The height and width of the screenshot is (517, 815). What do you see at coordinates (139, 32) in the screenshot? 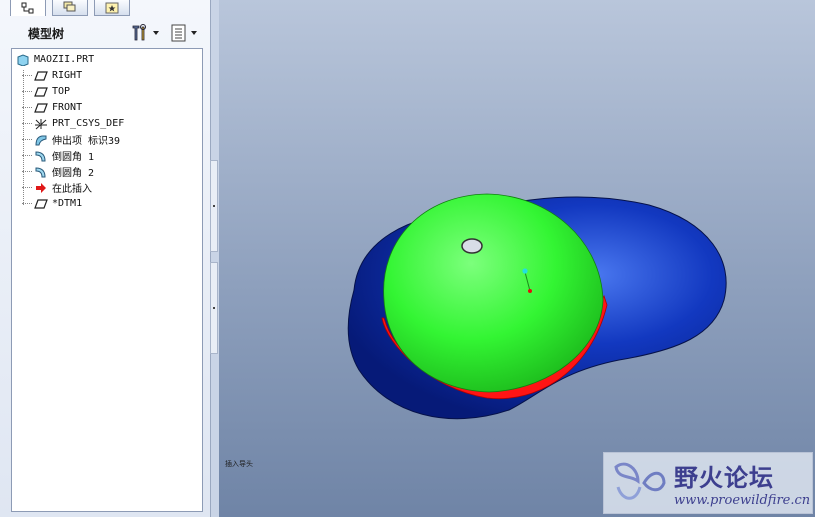
I see `tools-icon` at bounding box center [139, 32].